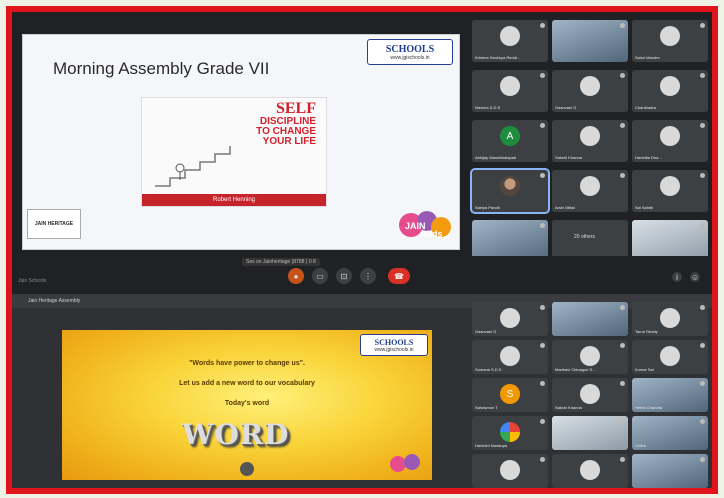  Describe the element at coordinates (281, 262) in the screenshot. I see `caption-chip: Ses on Jainheritage (8788 ) 0 8` at that location.